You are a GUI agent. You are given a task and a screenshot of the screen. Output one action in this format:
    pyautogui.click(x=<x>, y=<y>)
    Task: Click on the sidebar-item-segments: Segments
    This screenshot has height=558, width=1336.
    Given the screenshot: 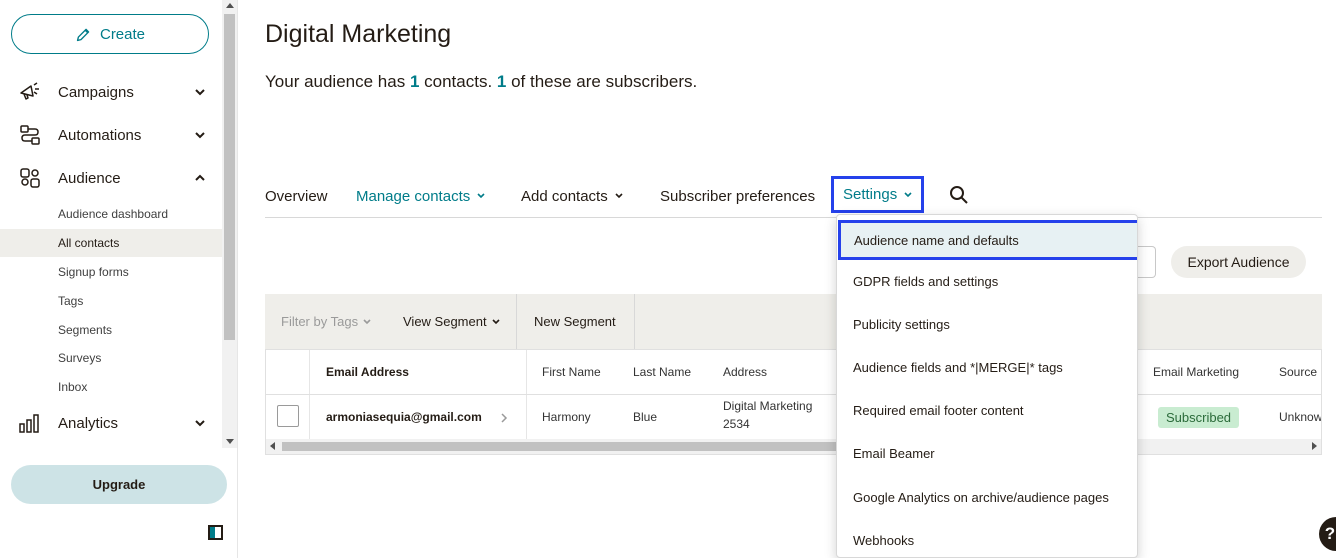 What is the action you would take?
    pyautogui.click(x=111, y=330)
    